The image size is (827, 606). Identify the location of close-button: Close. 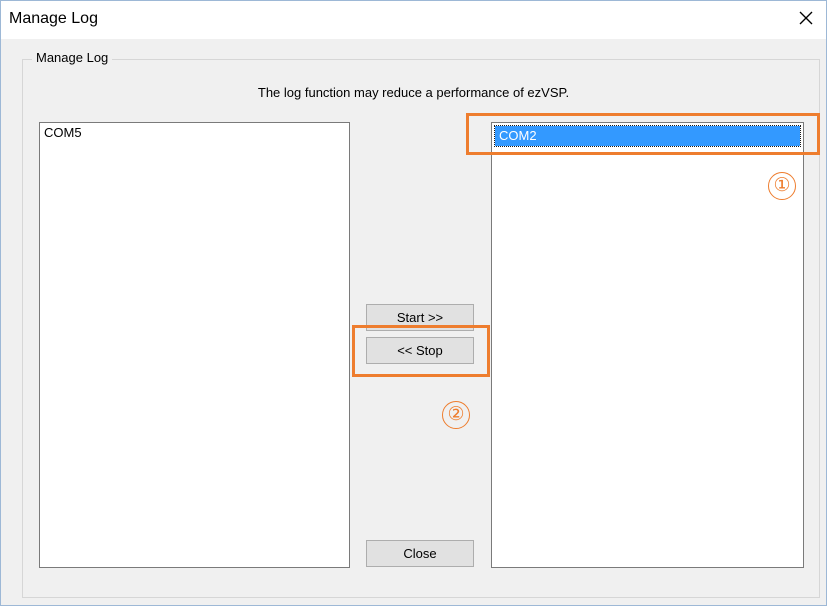
(420, 553).